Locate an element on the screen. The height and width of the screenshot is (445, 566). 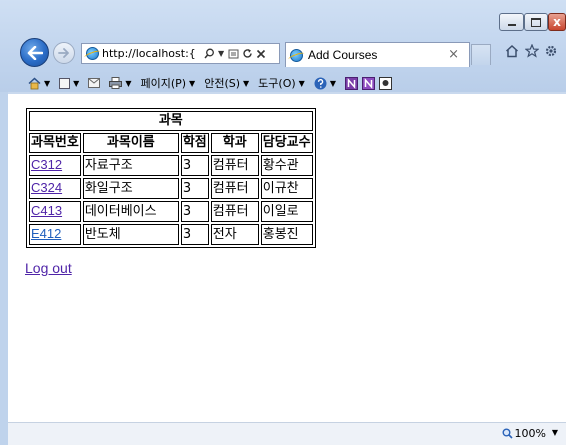
search-icon is located at coordinates (209, 53).